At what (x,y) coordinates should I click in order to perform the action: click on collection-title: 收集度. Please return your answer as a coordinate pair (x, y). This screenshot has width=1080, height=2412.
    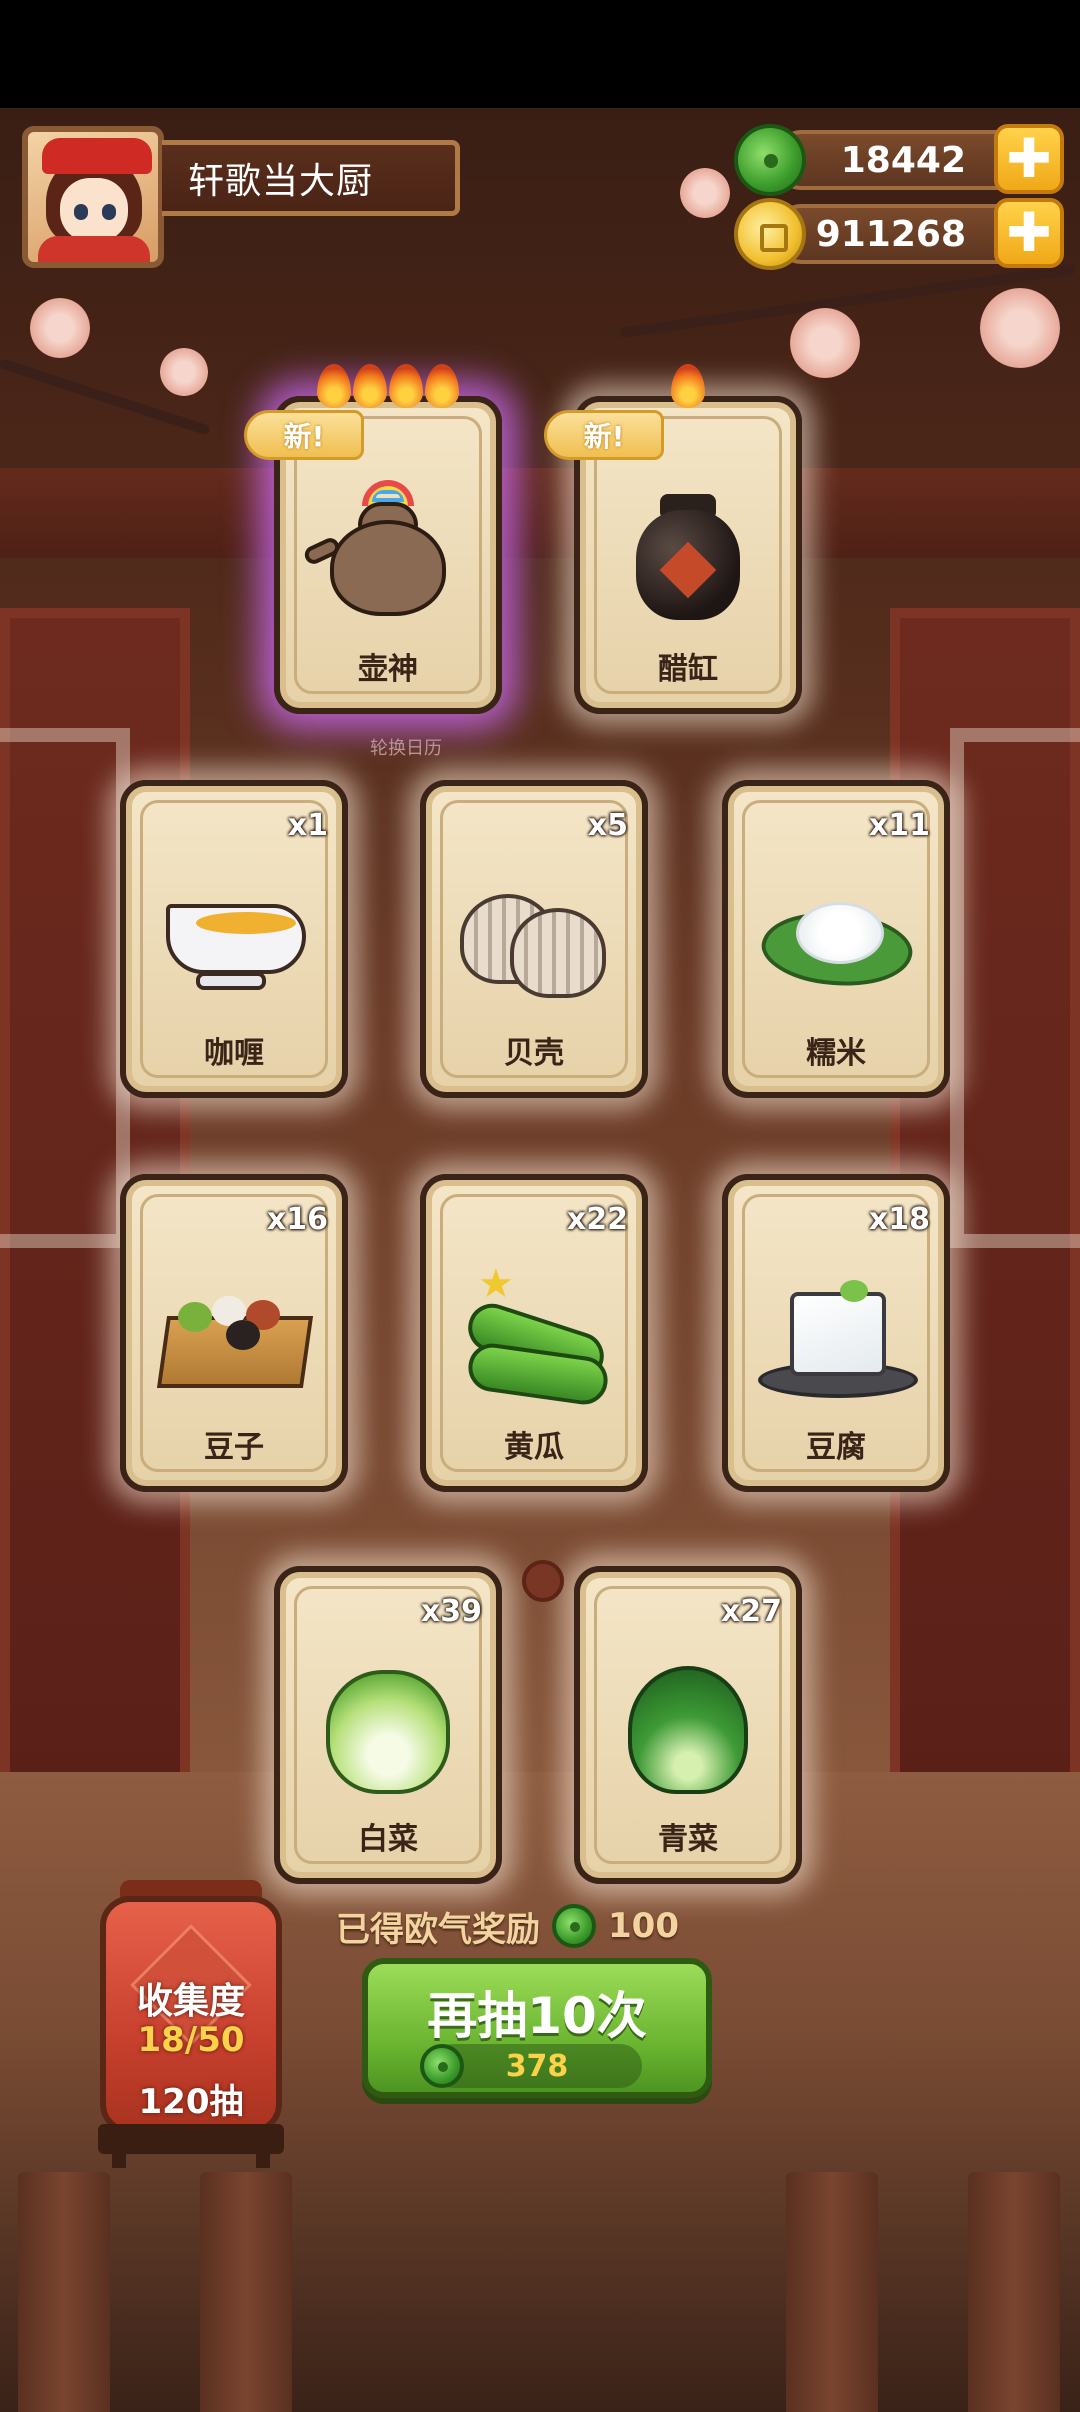
    Looking at the image, I should click on (190, 2001).